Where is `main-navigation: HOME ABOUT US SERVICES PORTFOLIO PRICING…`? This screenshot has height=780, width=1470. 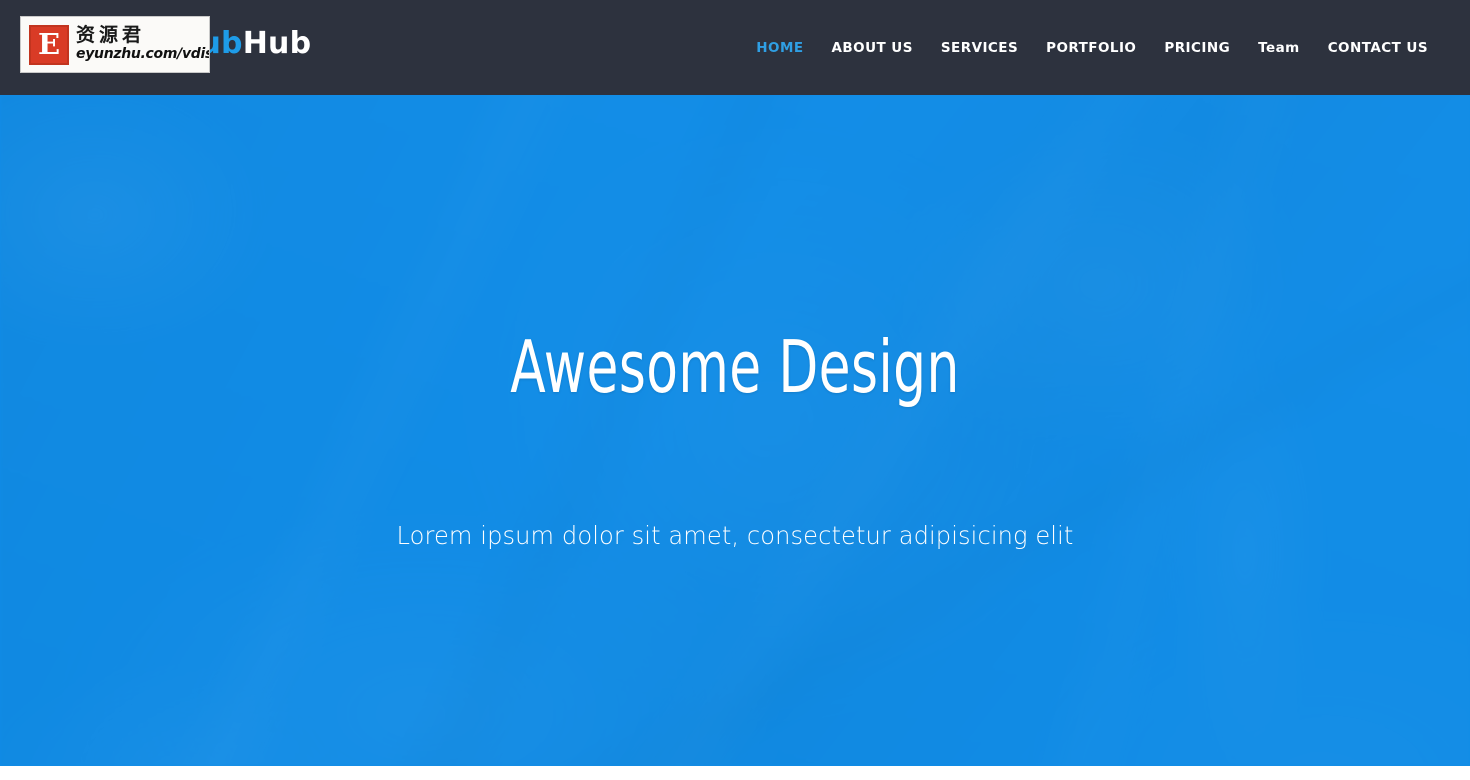
main-navigation: HOME ABOUT US SERVICES PORTFOLIO PRICING… is located at coordinates (1092, 47).